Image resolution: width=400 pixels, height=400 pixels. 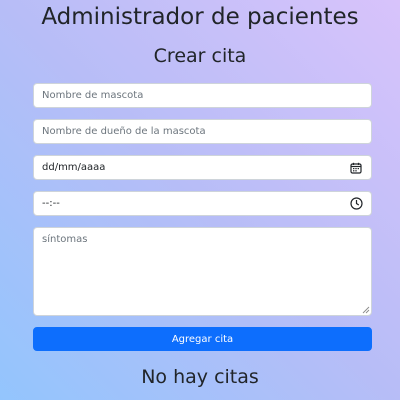 What do you see at coordinates (195, 203) in the screenshot?
I see `time-value: --:--` at bounding box center [195, 203].